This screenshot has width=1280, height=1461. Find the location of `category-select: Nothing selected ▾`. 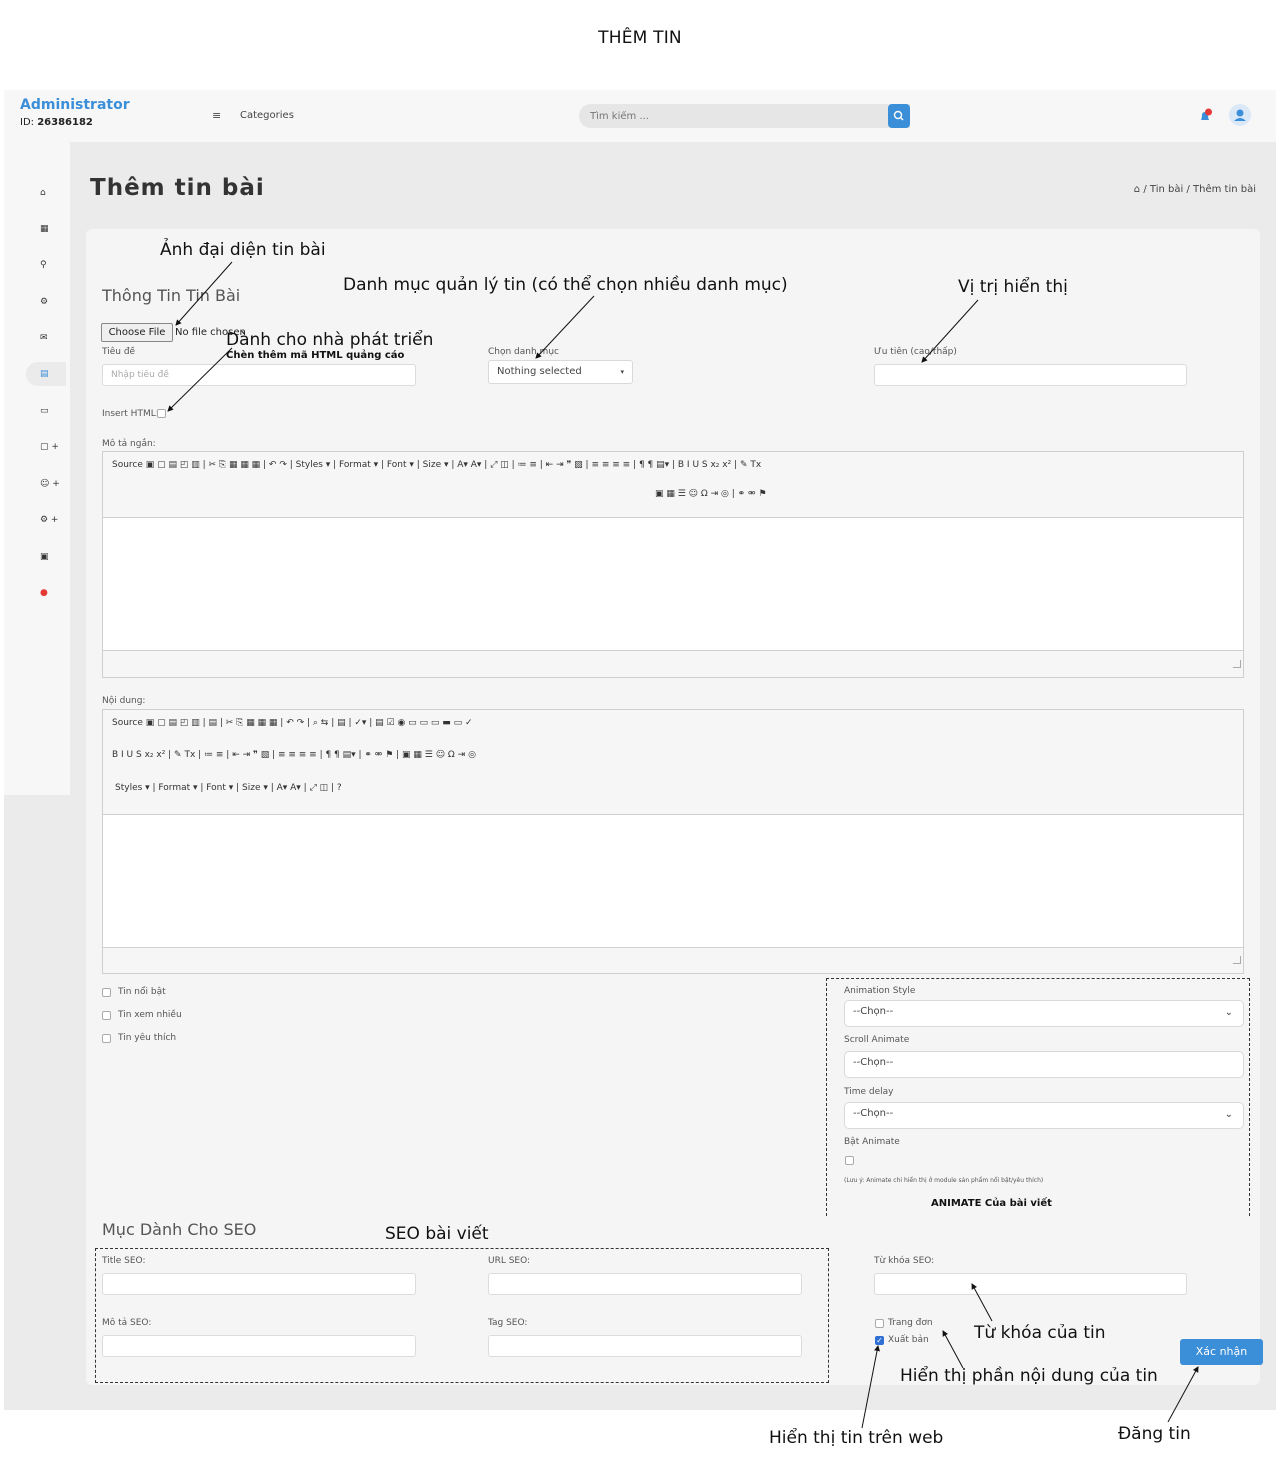

category-select: Nothing selected ▾ is located at coordinates (560, 372).